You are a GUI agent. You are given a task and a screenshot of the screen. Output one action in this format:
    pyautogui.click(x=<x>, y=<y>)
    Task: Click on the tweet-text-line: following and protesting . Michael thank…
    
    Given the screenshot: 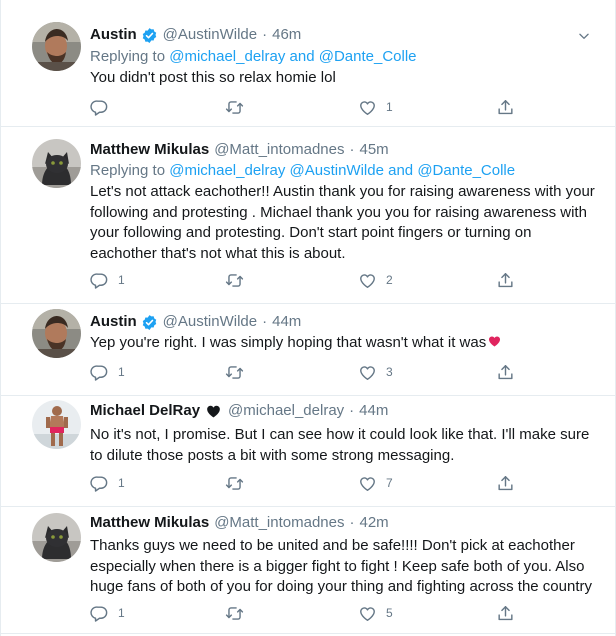 What is the action you would take?
    pyautogui.click(x=338, y=212)
    